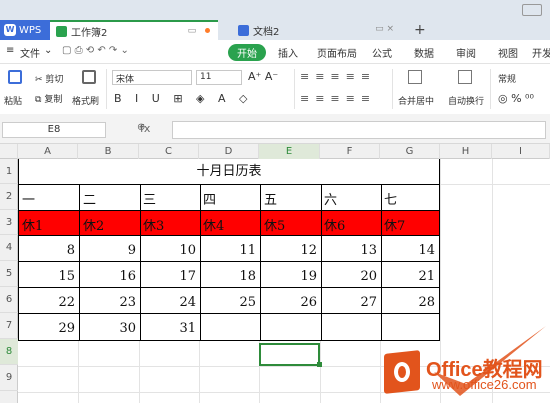 This screenshot has width=550, height=403. What do you see at coordinates (49, 78) in the screenshot?
I see `cut-button: ✂ 剪切` at bounding box center [49, 78].